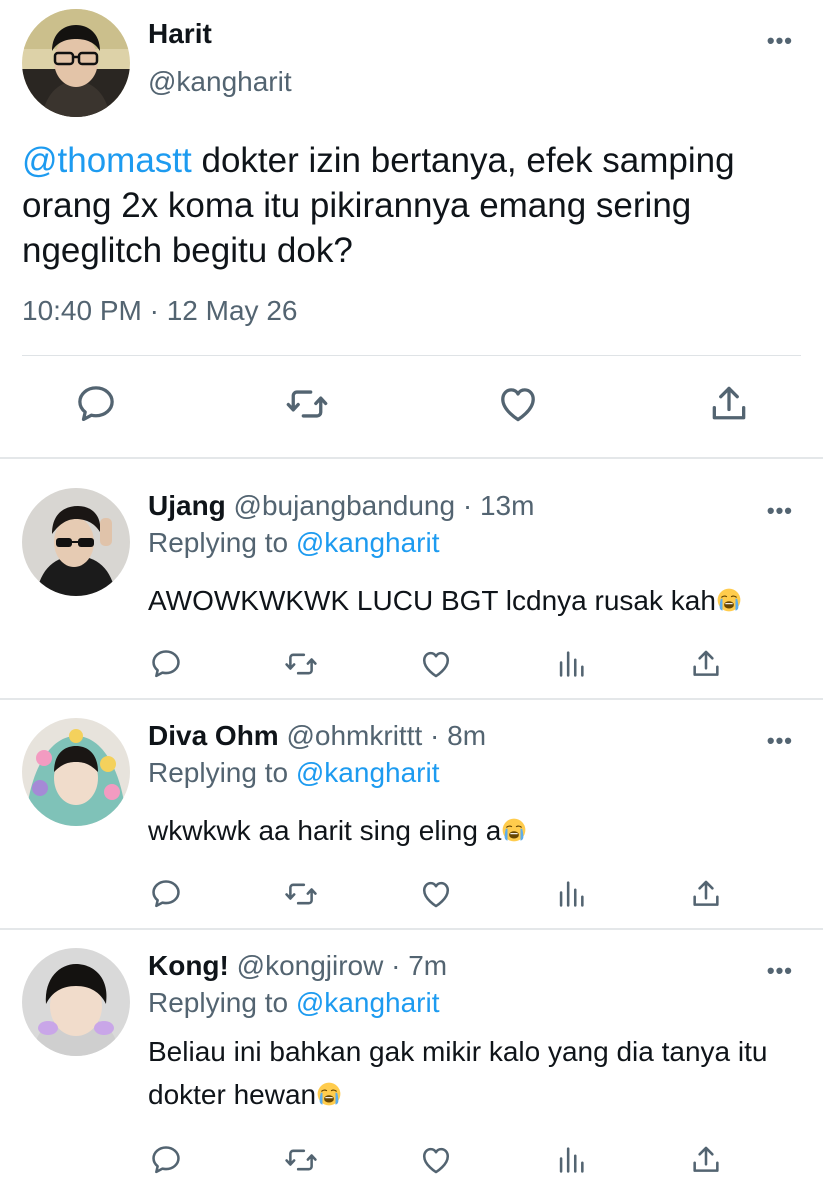 Image resolution: width=823 pixels, height=1200 pixels. What do you see at coordinates (220, 82) in the screenshot?
I see `author-handle: @kangharit` at bounding box center [220, 82].